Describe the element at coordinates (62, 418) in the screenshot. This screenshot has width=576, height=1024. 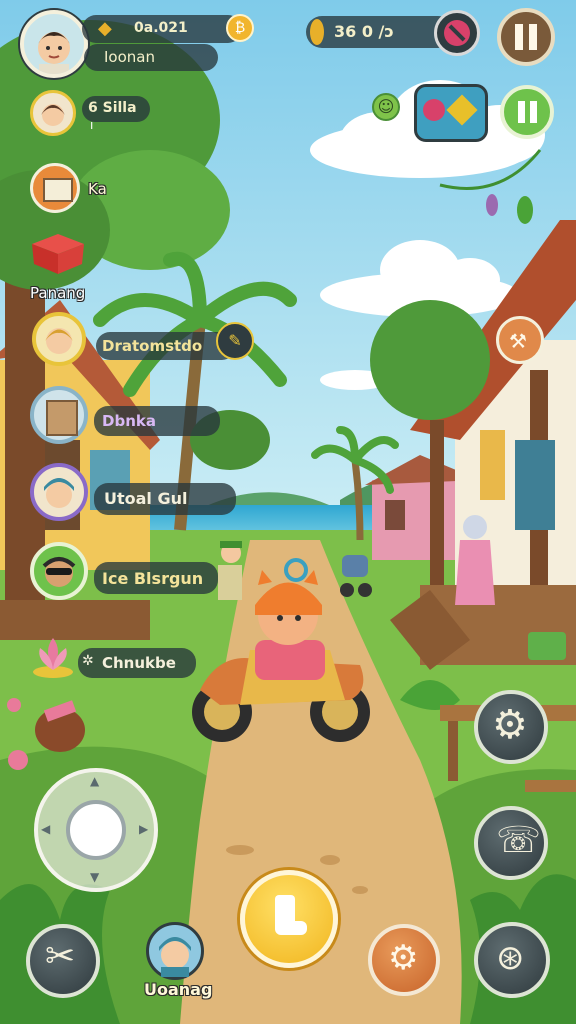
I see `notebook-icon` at that location.